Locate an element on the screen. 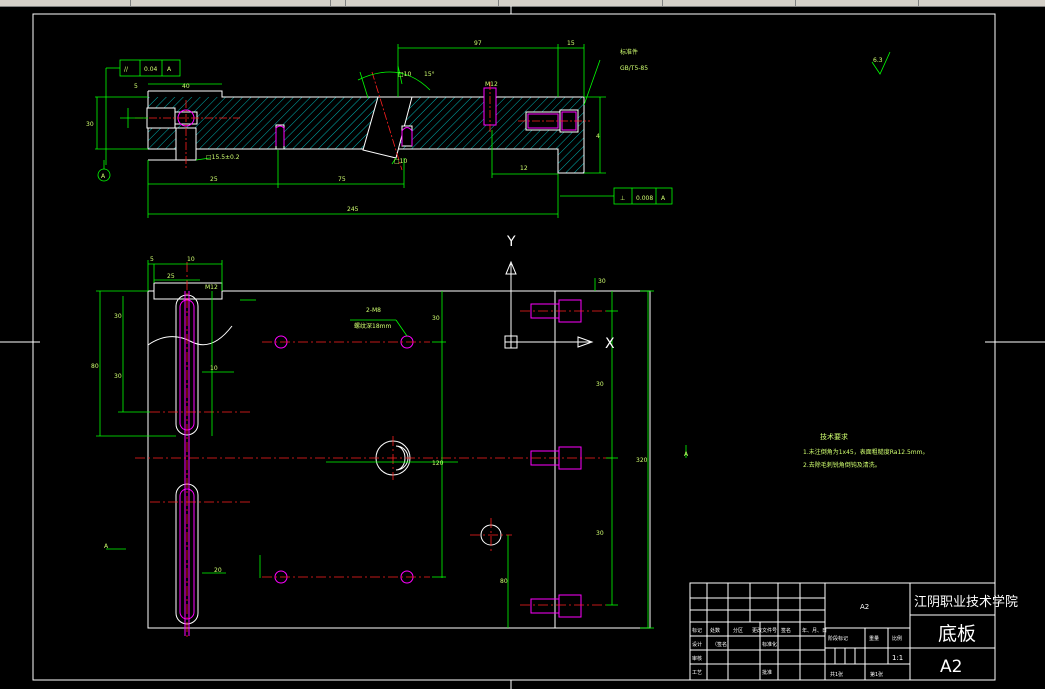 This screenshot has height=689, width=1045. plan-m12: M12 is located at coordinates (211, 287).